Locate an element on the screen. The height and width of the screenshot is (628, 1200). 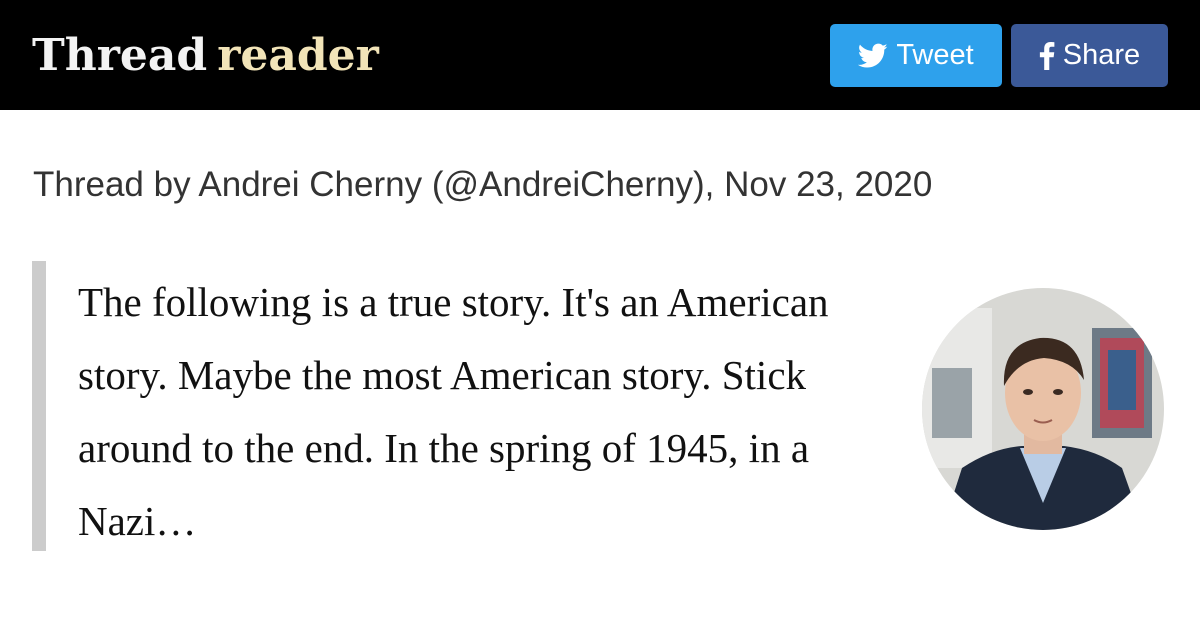
author-avatar is located at coordinates (1043, 409).